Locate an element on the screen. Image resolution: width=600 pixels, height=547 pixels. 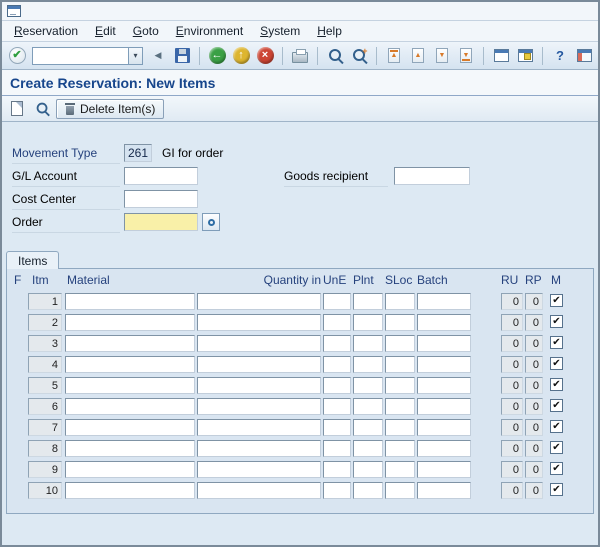
hide-command-button: ◀ is located at coordinates (158, 56).